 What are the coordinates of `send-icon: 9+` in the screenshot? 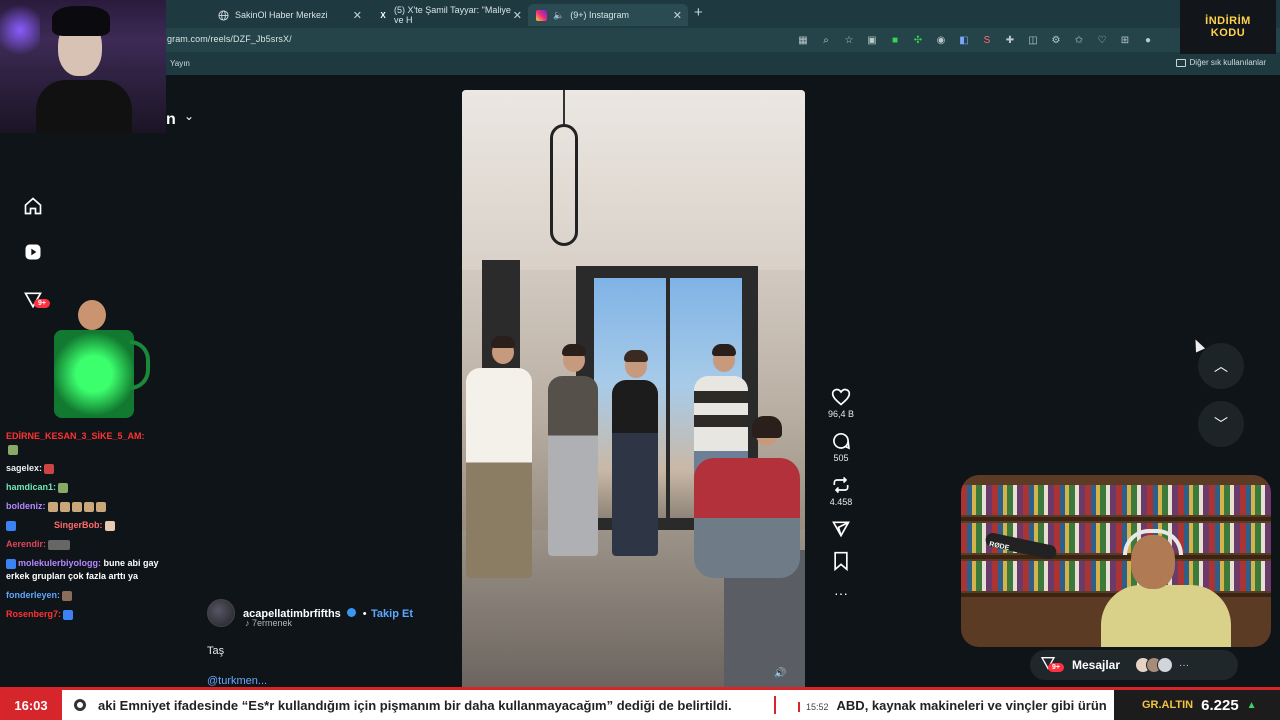 It's located at (1052, 665).